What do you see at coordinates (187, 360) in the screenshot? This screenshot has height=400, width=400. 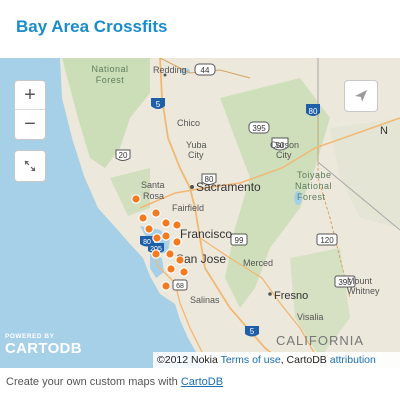 I see `copyright-text: ©2012 Nokia` at bounding box center [187, 360].